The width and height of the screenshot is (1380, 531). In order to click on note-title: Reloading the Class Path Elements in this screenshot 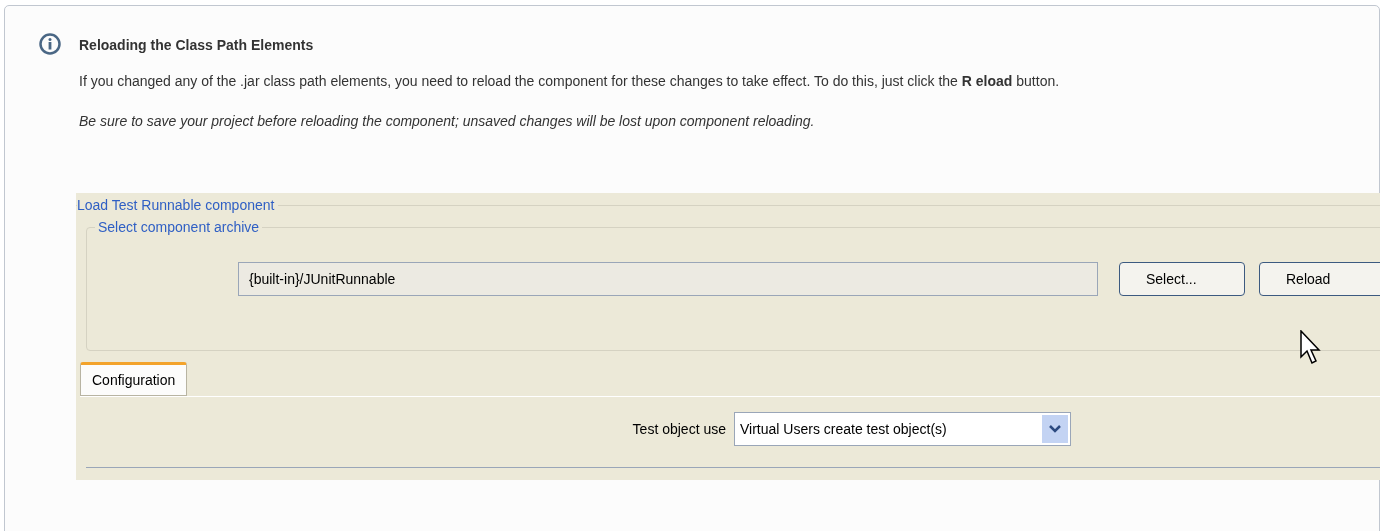, I will do `click(197, 45)`.